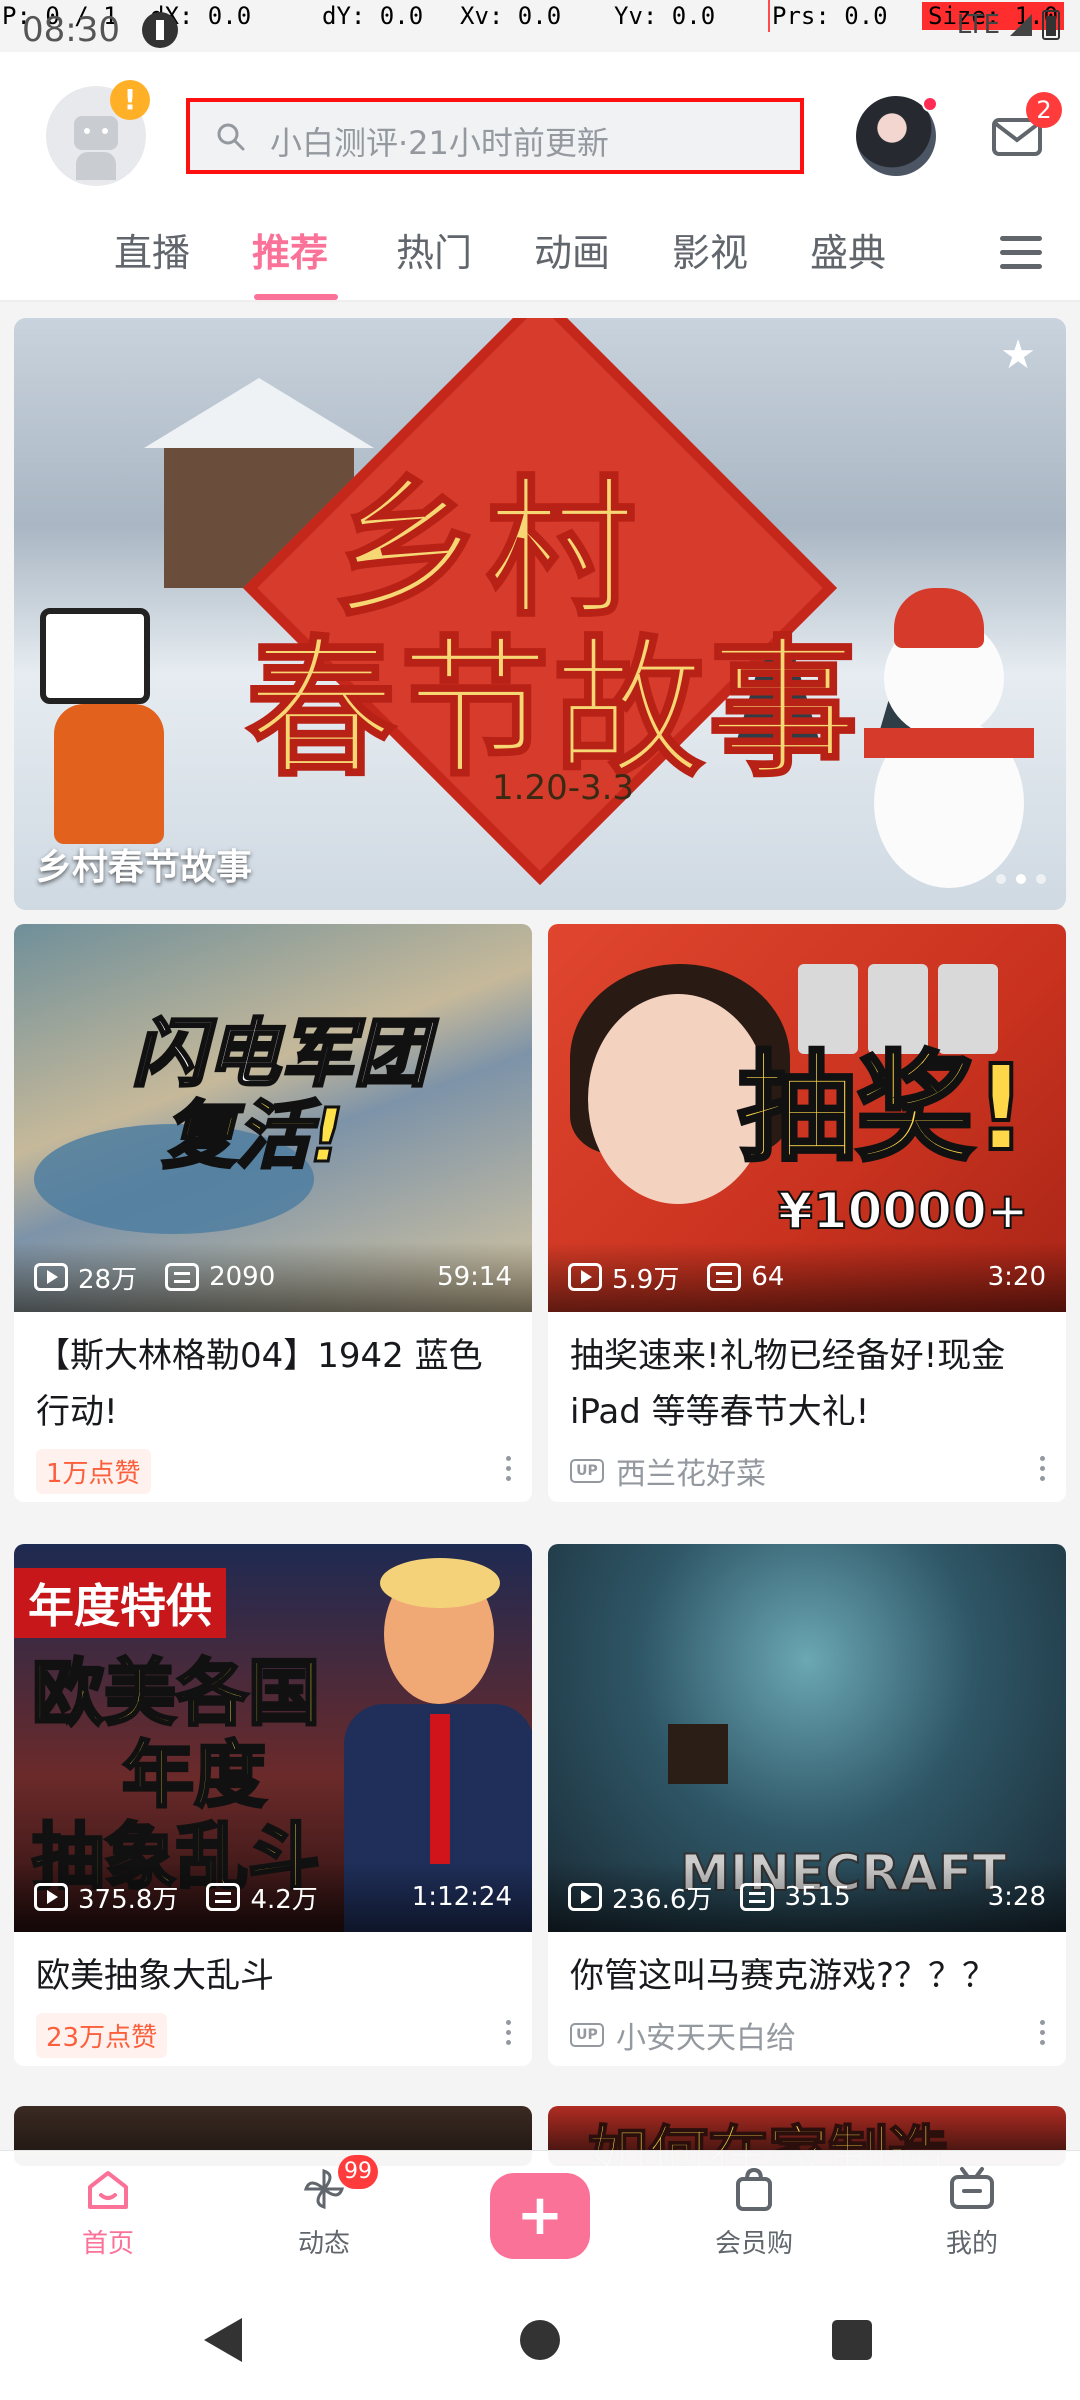 The image size is (1080, 2400). What do you see at coordinates (440, 1789) in the screenshot?
I see `tie` at bounding box center [440, 1789].